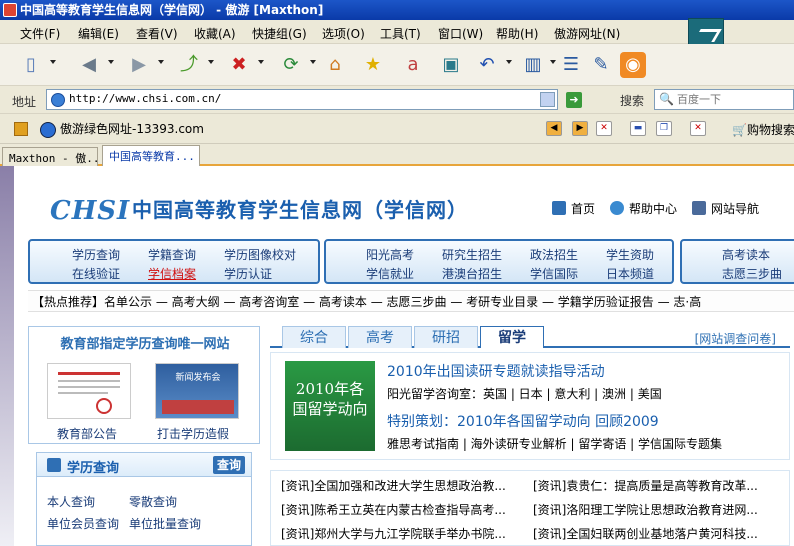  Describe the element at coordinates (638, 128) in the screenshot. I see `minimize-icon: ▬` at that location.